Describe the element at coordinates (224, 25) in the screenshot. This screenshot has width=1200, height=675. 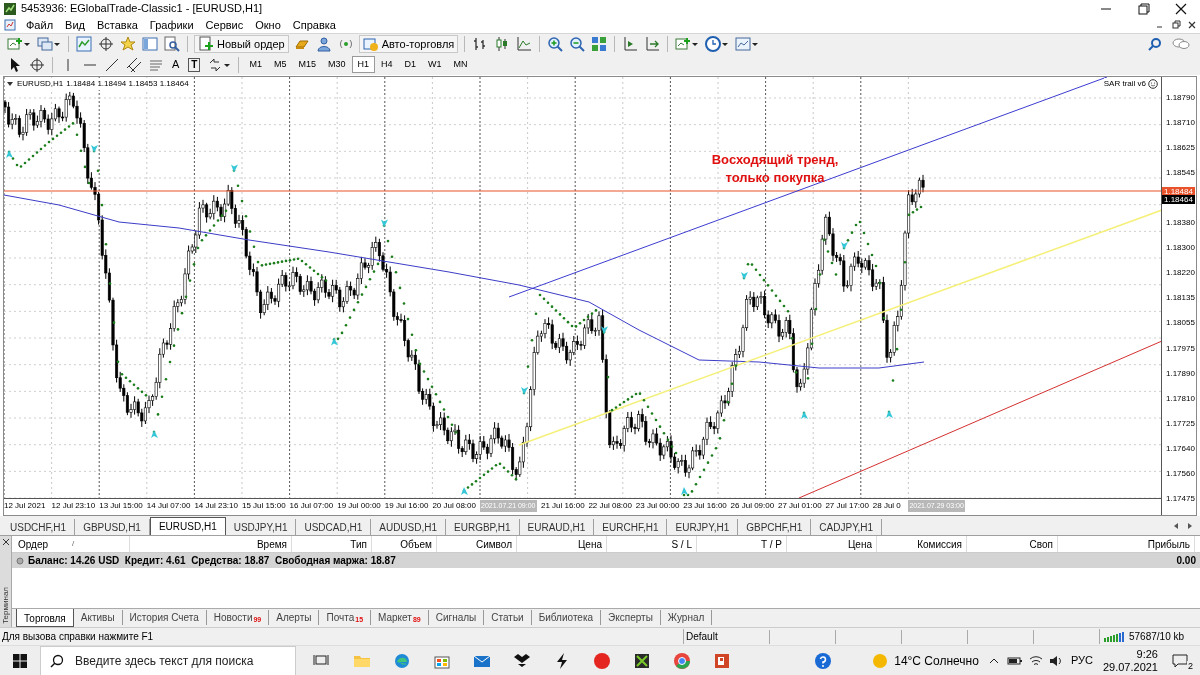
I see `menu-item: Сервис` at that location.